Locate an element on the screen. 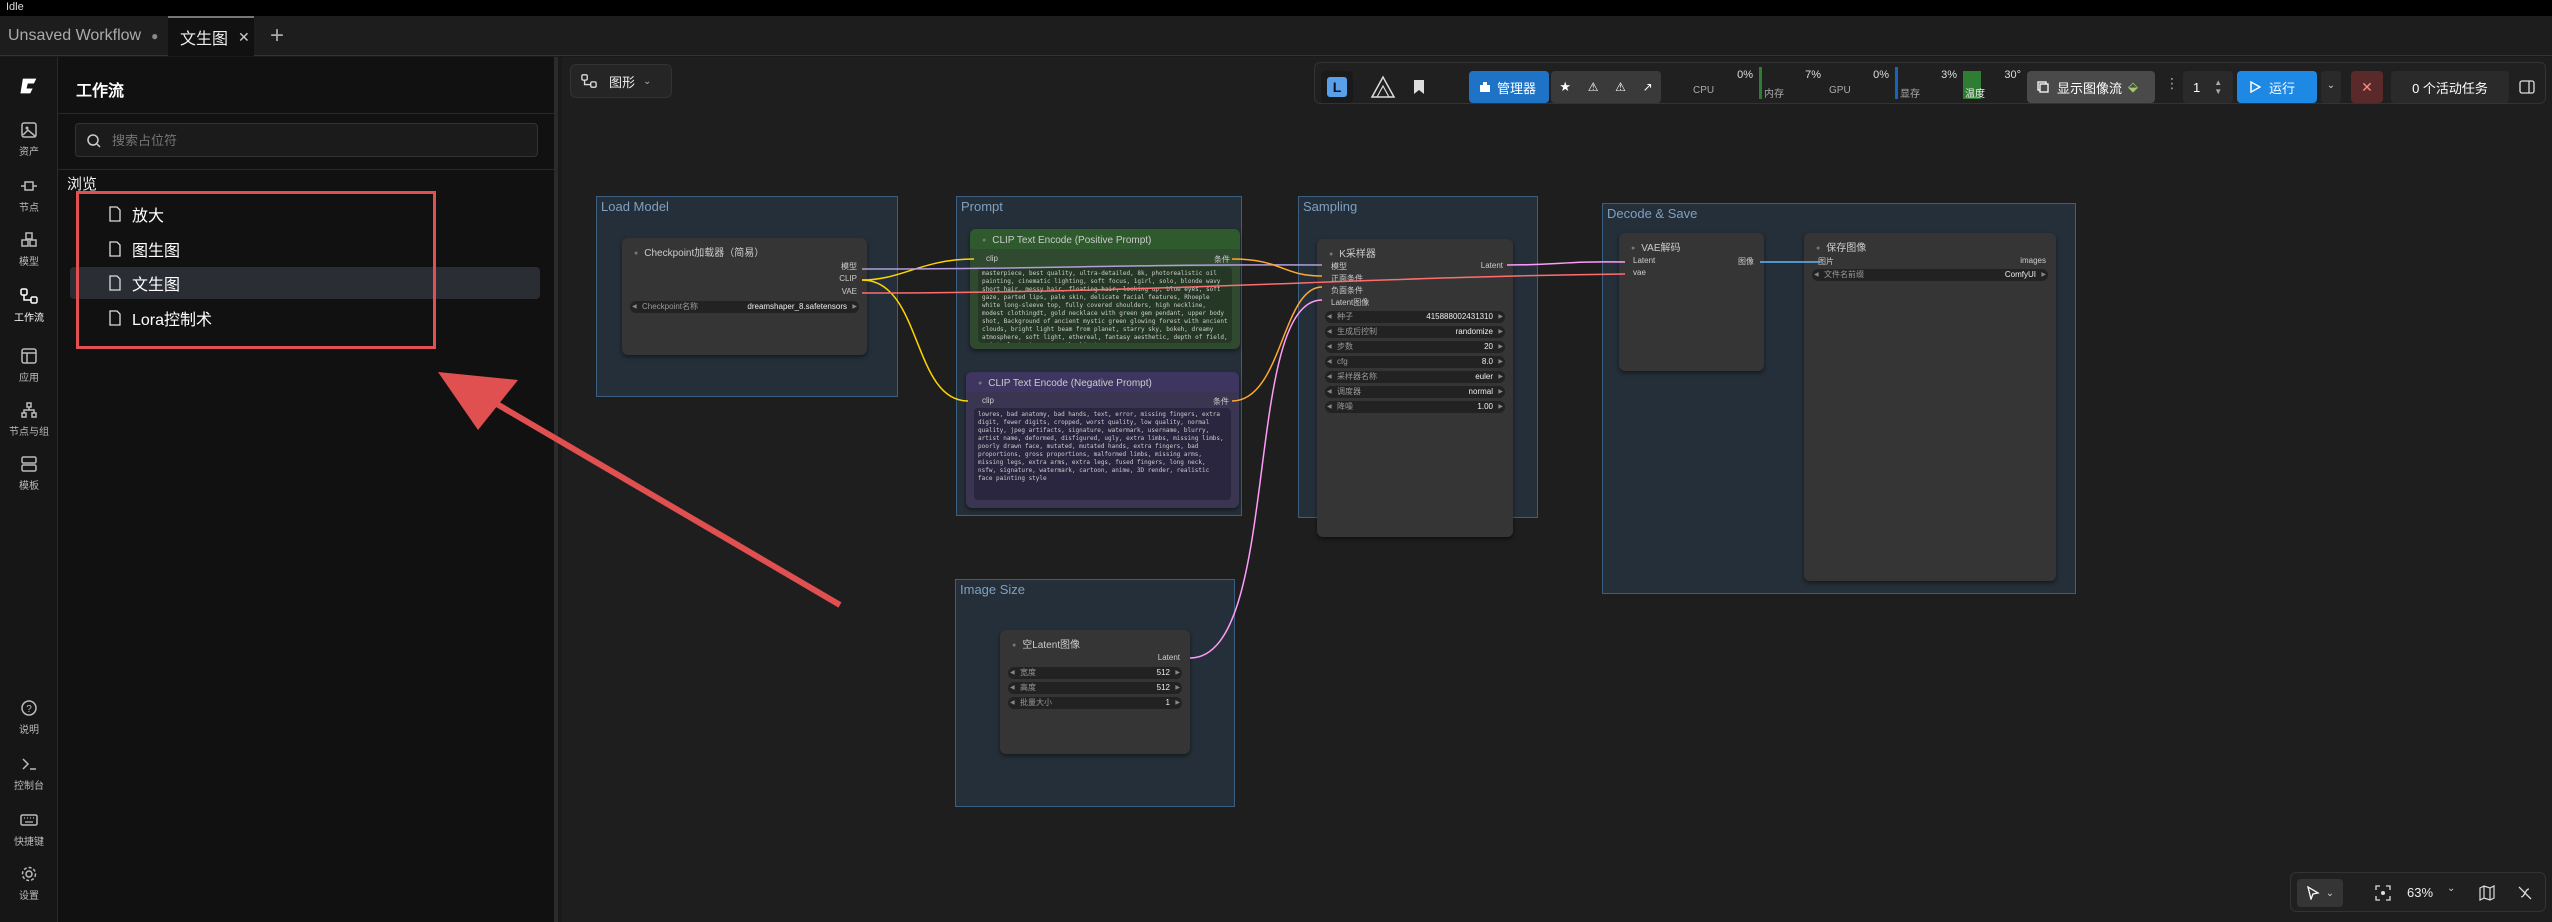  node-title: VAE解码 is located at coordinates (1691, 243).